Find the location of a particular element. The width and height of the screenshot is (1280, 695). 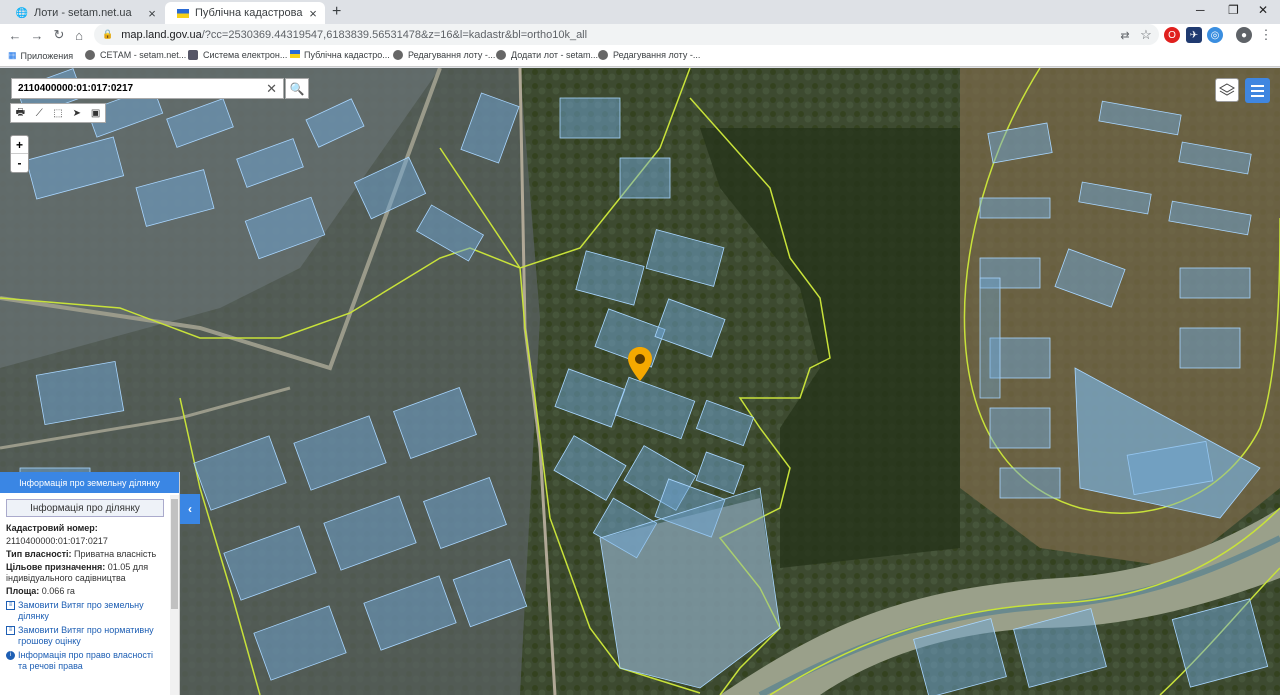

forward-icon: → is located at coordinates (37, 35).